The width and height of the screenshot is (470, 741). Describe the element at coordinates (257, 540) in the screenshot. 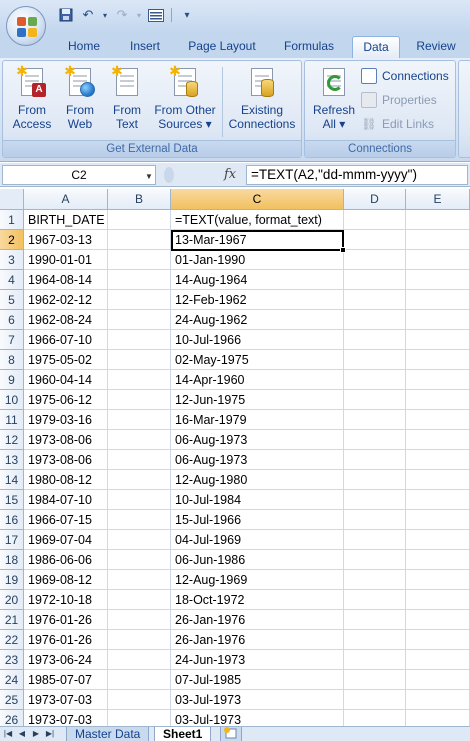

I see `cell-c: 04-Jul-1969` at that location.